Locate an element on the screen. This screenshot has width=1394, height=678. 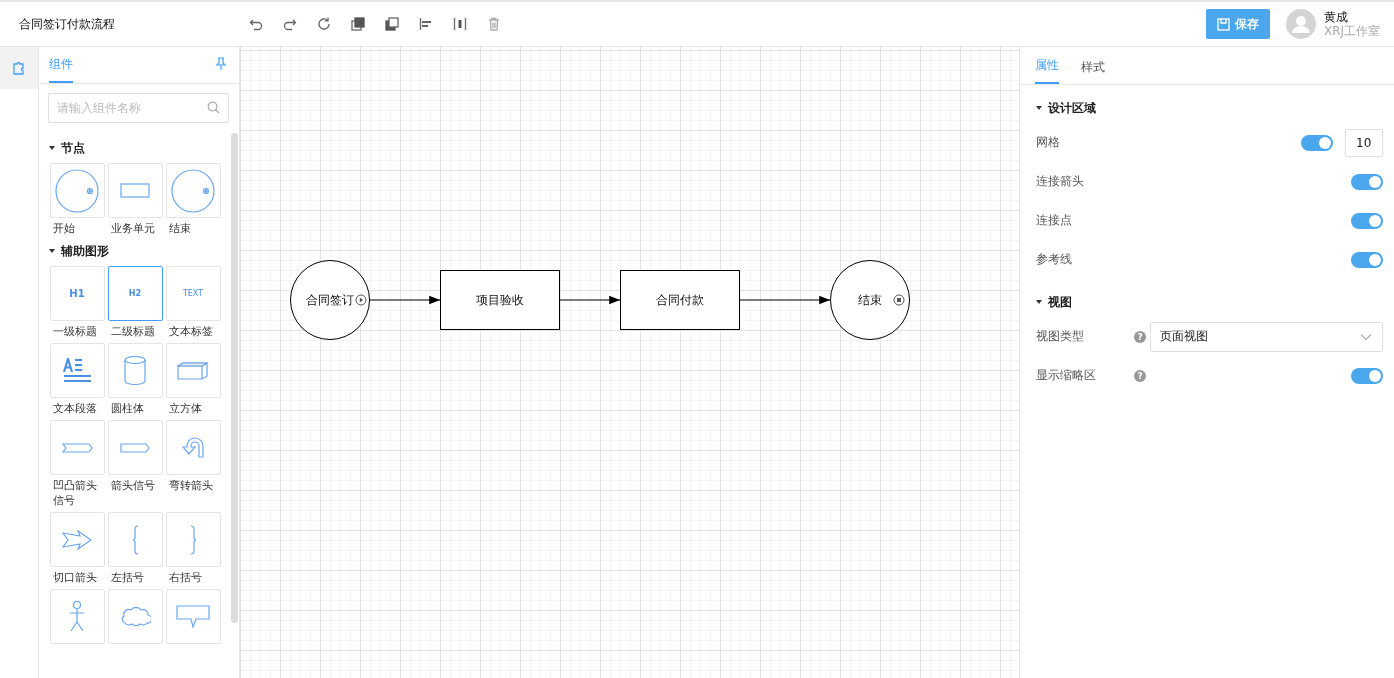
signal-arrow-shape-icon is located at coordinates (135, 447).